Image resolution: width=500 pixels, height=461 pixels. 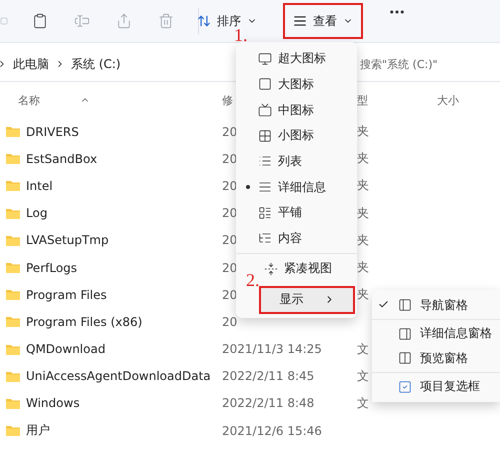 I want to click on sort-icon, so click(x=204, y=21).